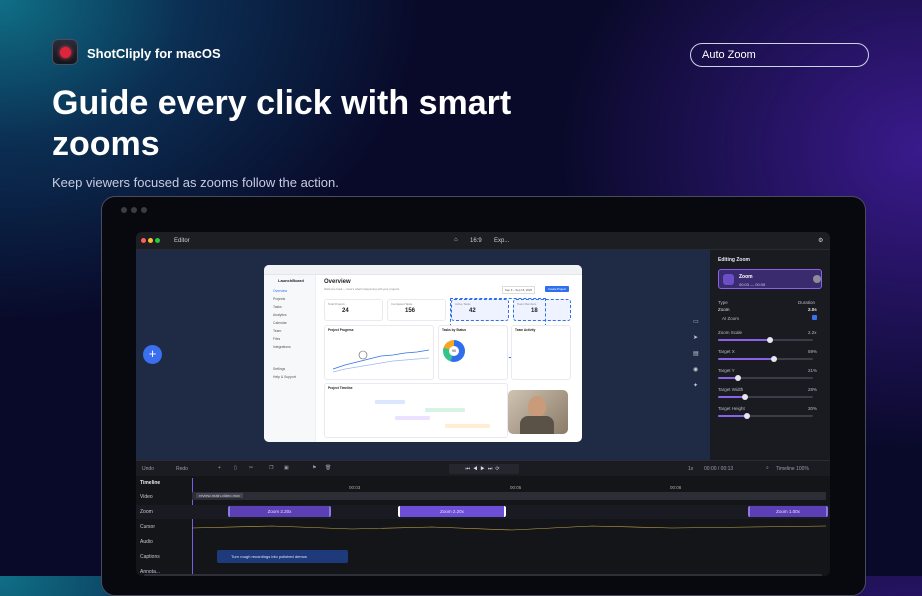 This screenshot has width=922, height=596. What do you see at coordinates (279, 369) in the screenshot?
I see `nav-item: Settings` at bounding box center [279, 369].